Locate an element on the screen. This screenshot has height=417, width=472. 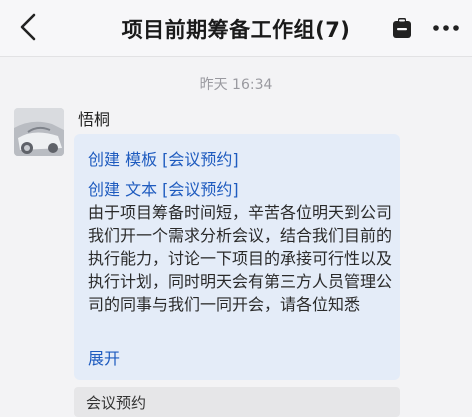
create-text-link: 创建 文本 [会议预约] is located at coordinates (163, 188).